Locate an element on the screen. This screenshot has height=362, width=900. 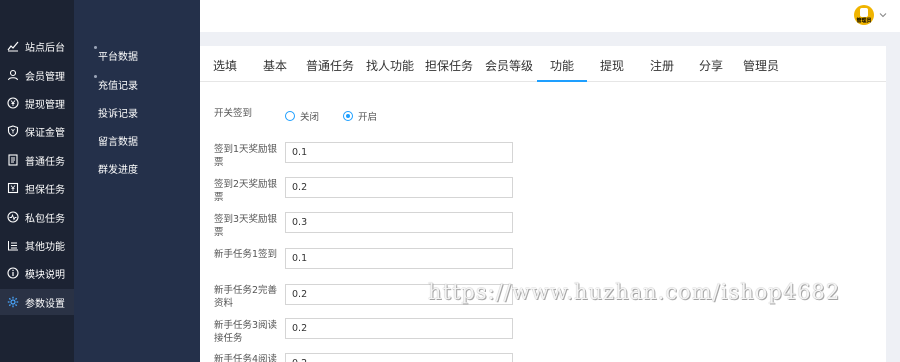
sidebar-item-label: 担保任务 is located at coordinates (45, 190).